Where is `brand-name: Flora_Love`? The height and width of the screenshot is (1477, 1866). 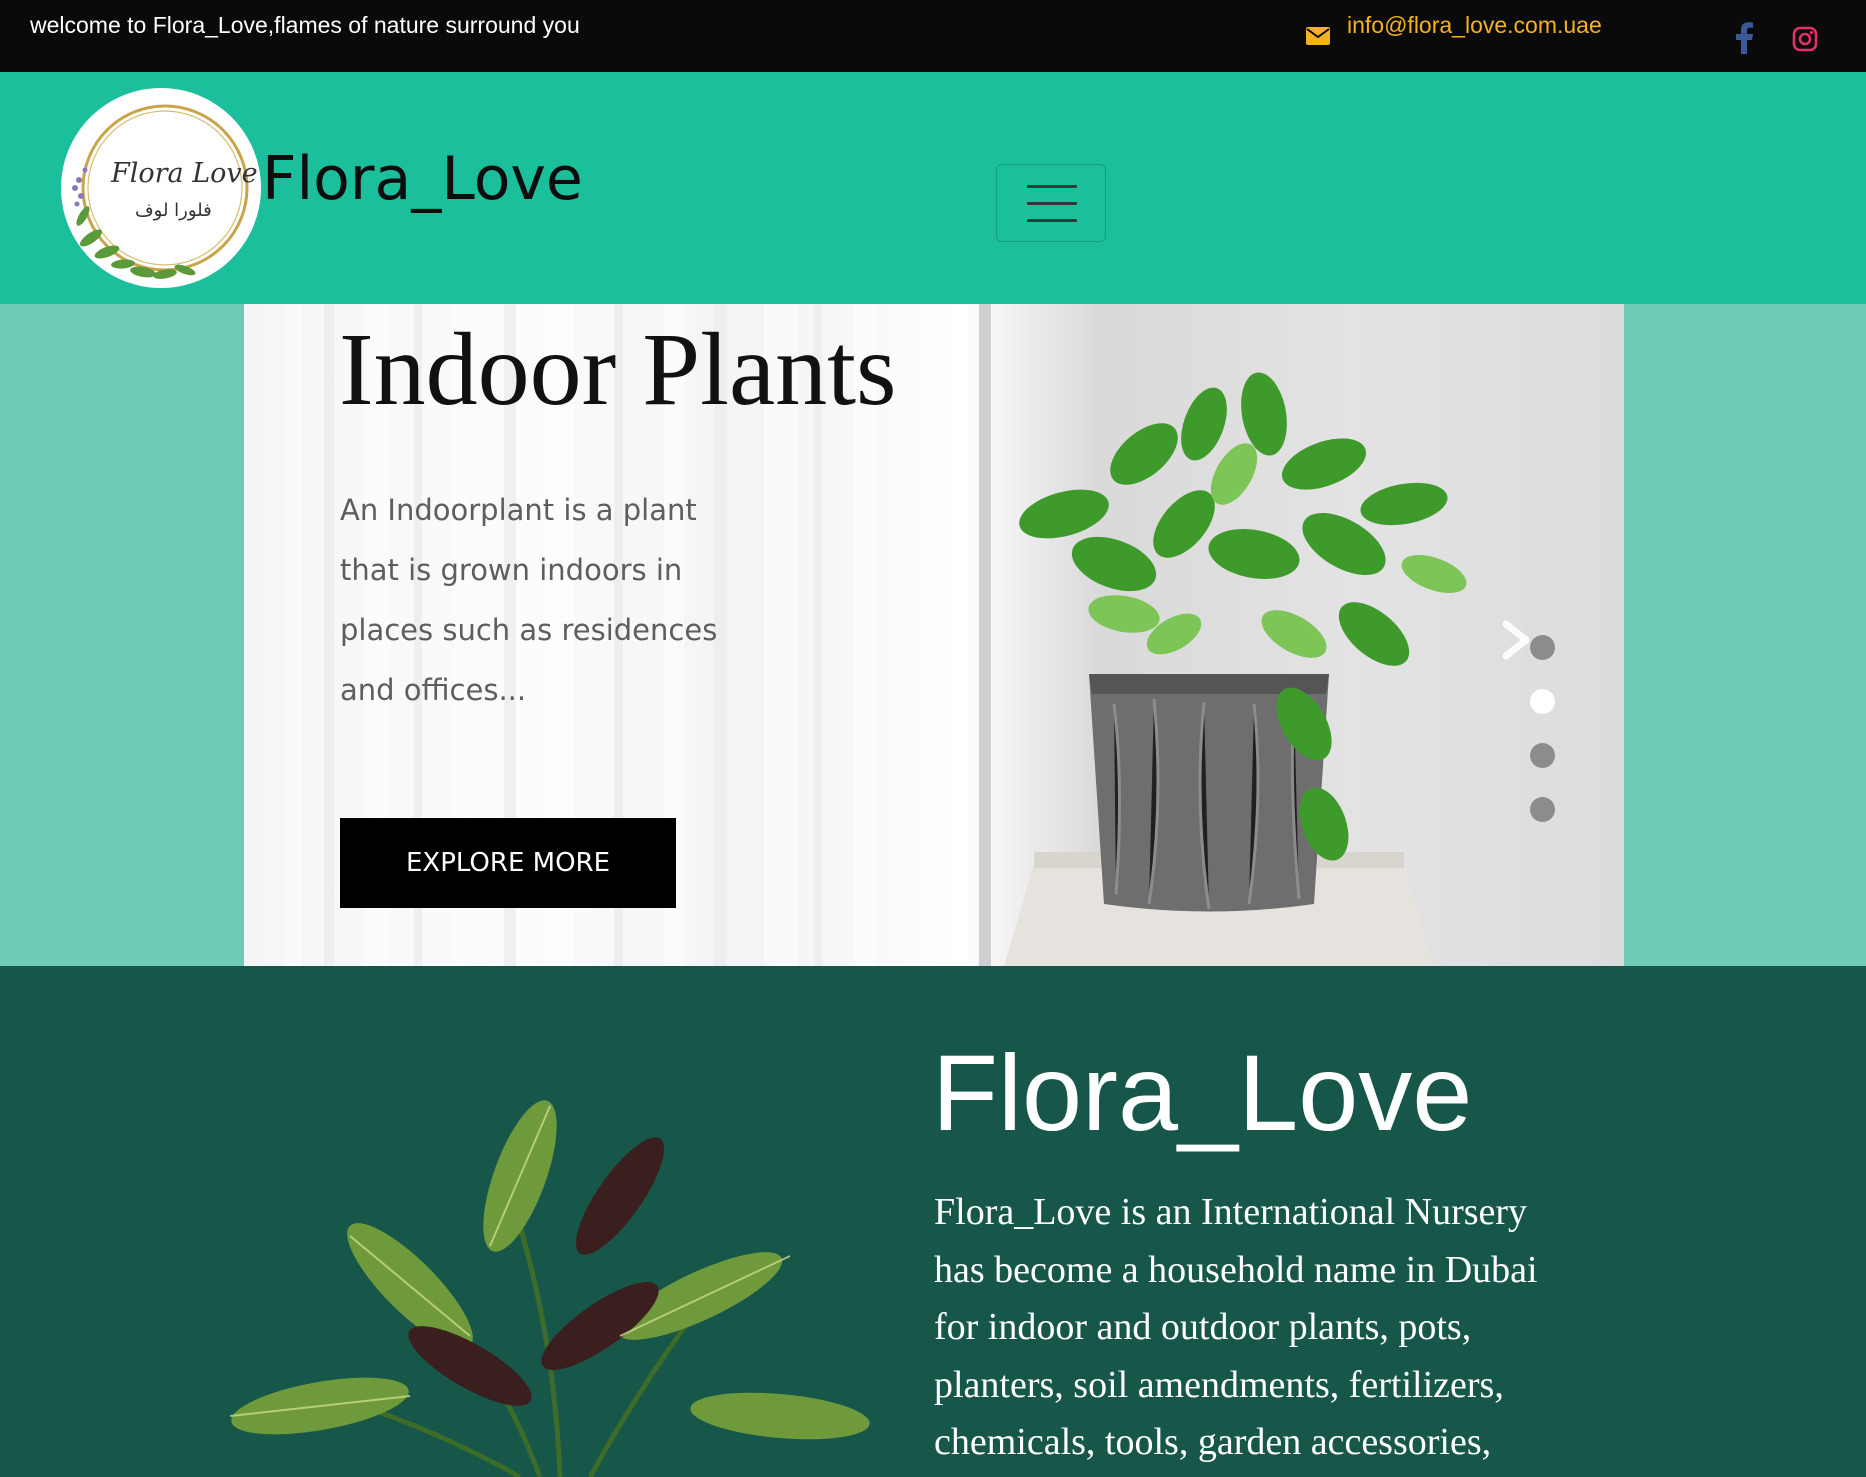 brand-name: Flora_Love is located at coordinates (422, 179).